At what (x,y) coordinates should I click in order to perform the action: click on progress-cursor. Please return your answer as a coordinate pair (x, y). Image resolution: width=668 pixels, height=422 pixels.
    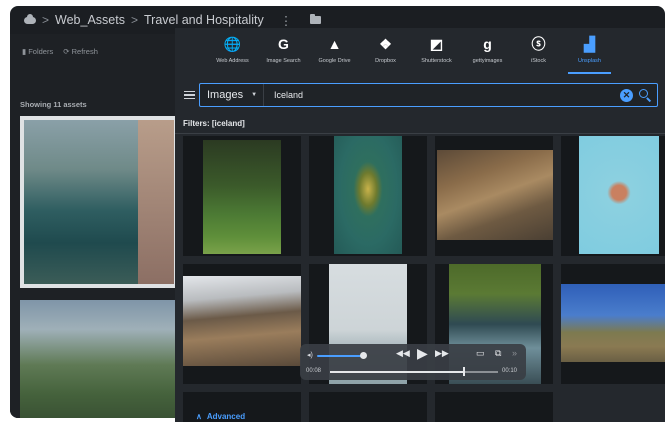
    Looking at the image, I should click on (464, 371).